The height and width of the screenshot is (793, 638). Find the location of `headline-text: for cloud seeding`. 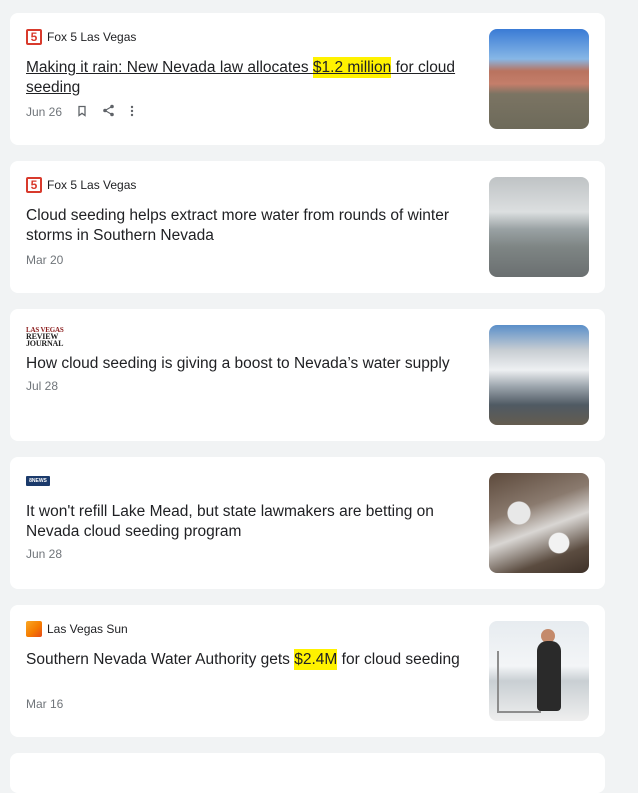

headline-text: for cloud seeding is located at coordinates (398, 659).